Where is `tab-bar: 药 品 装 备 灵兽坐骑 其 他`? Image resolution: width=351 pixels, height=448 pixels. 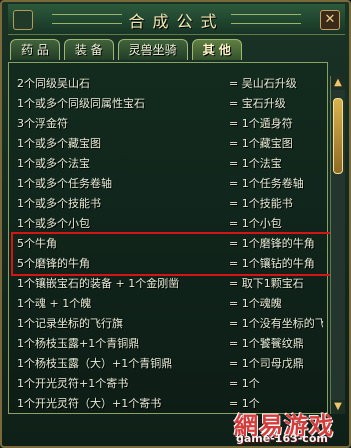
tab-bar: 药 品 装 备 灵兽坐骑 其 他 is located at coordinates (126, 50).